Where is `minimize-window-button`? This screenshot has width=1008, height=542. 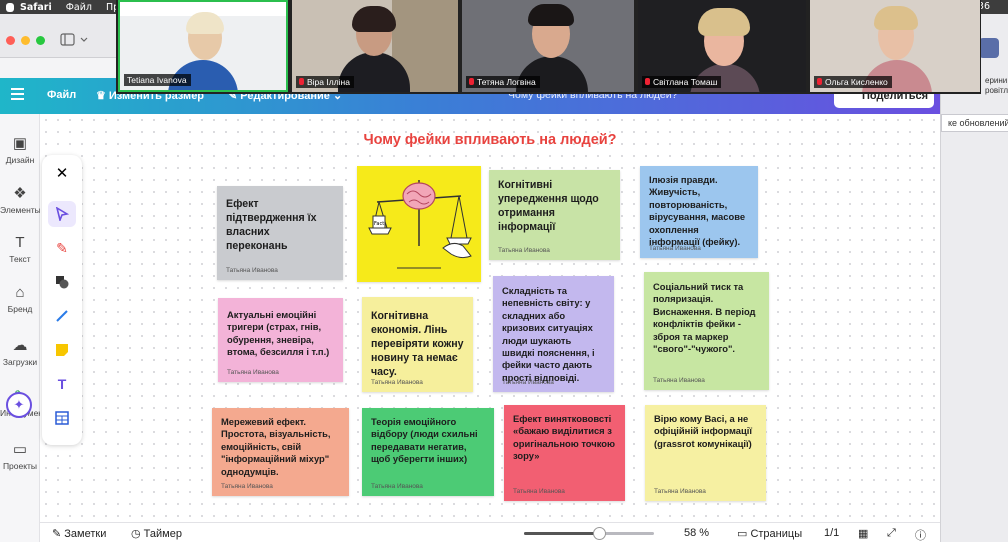 minimize-window-button is located at coordinates (25, 40).